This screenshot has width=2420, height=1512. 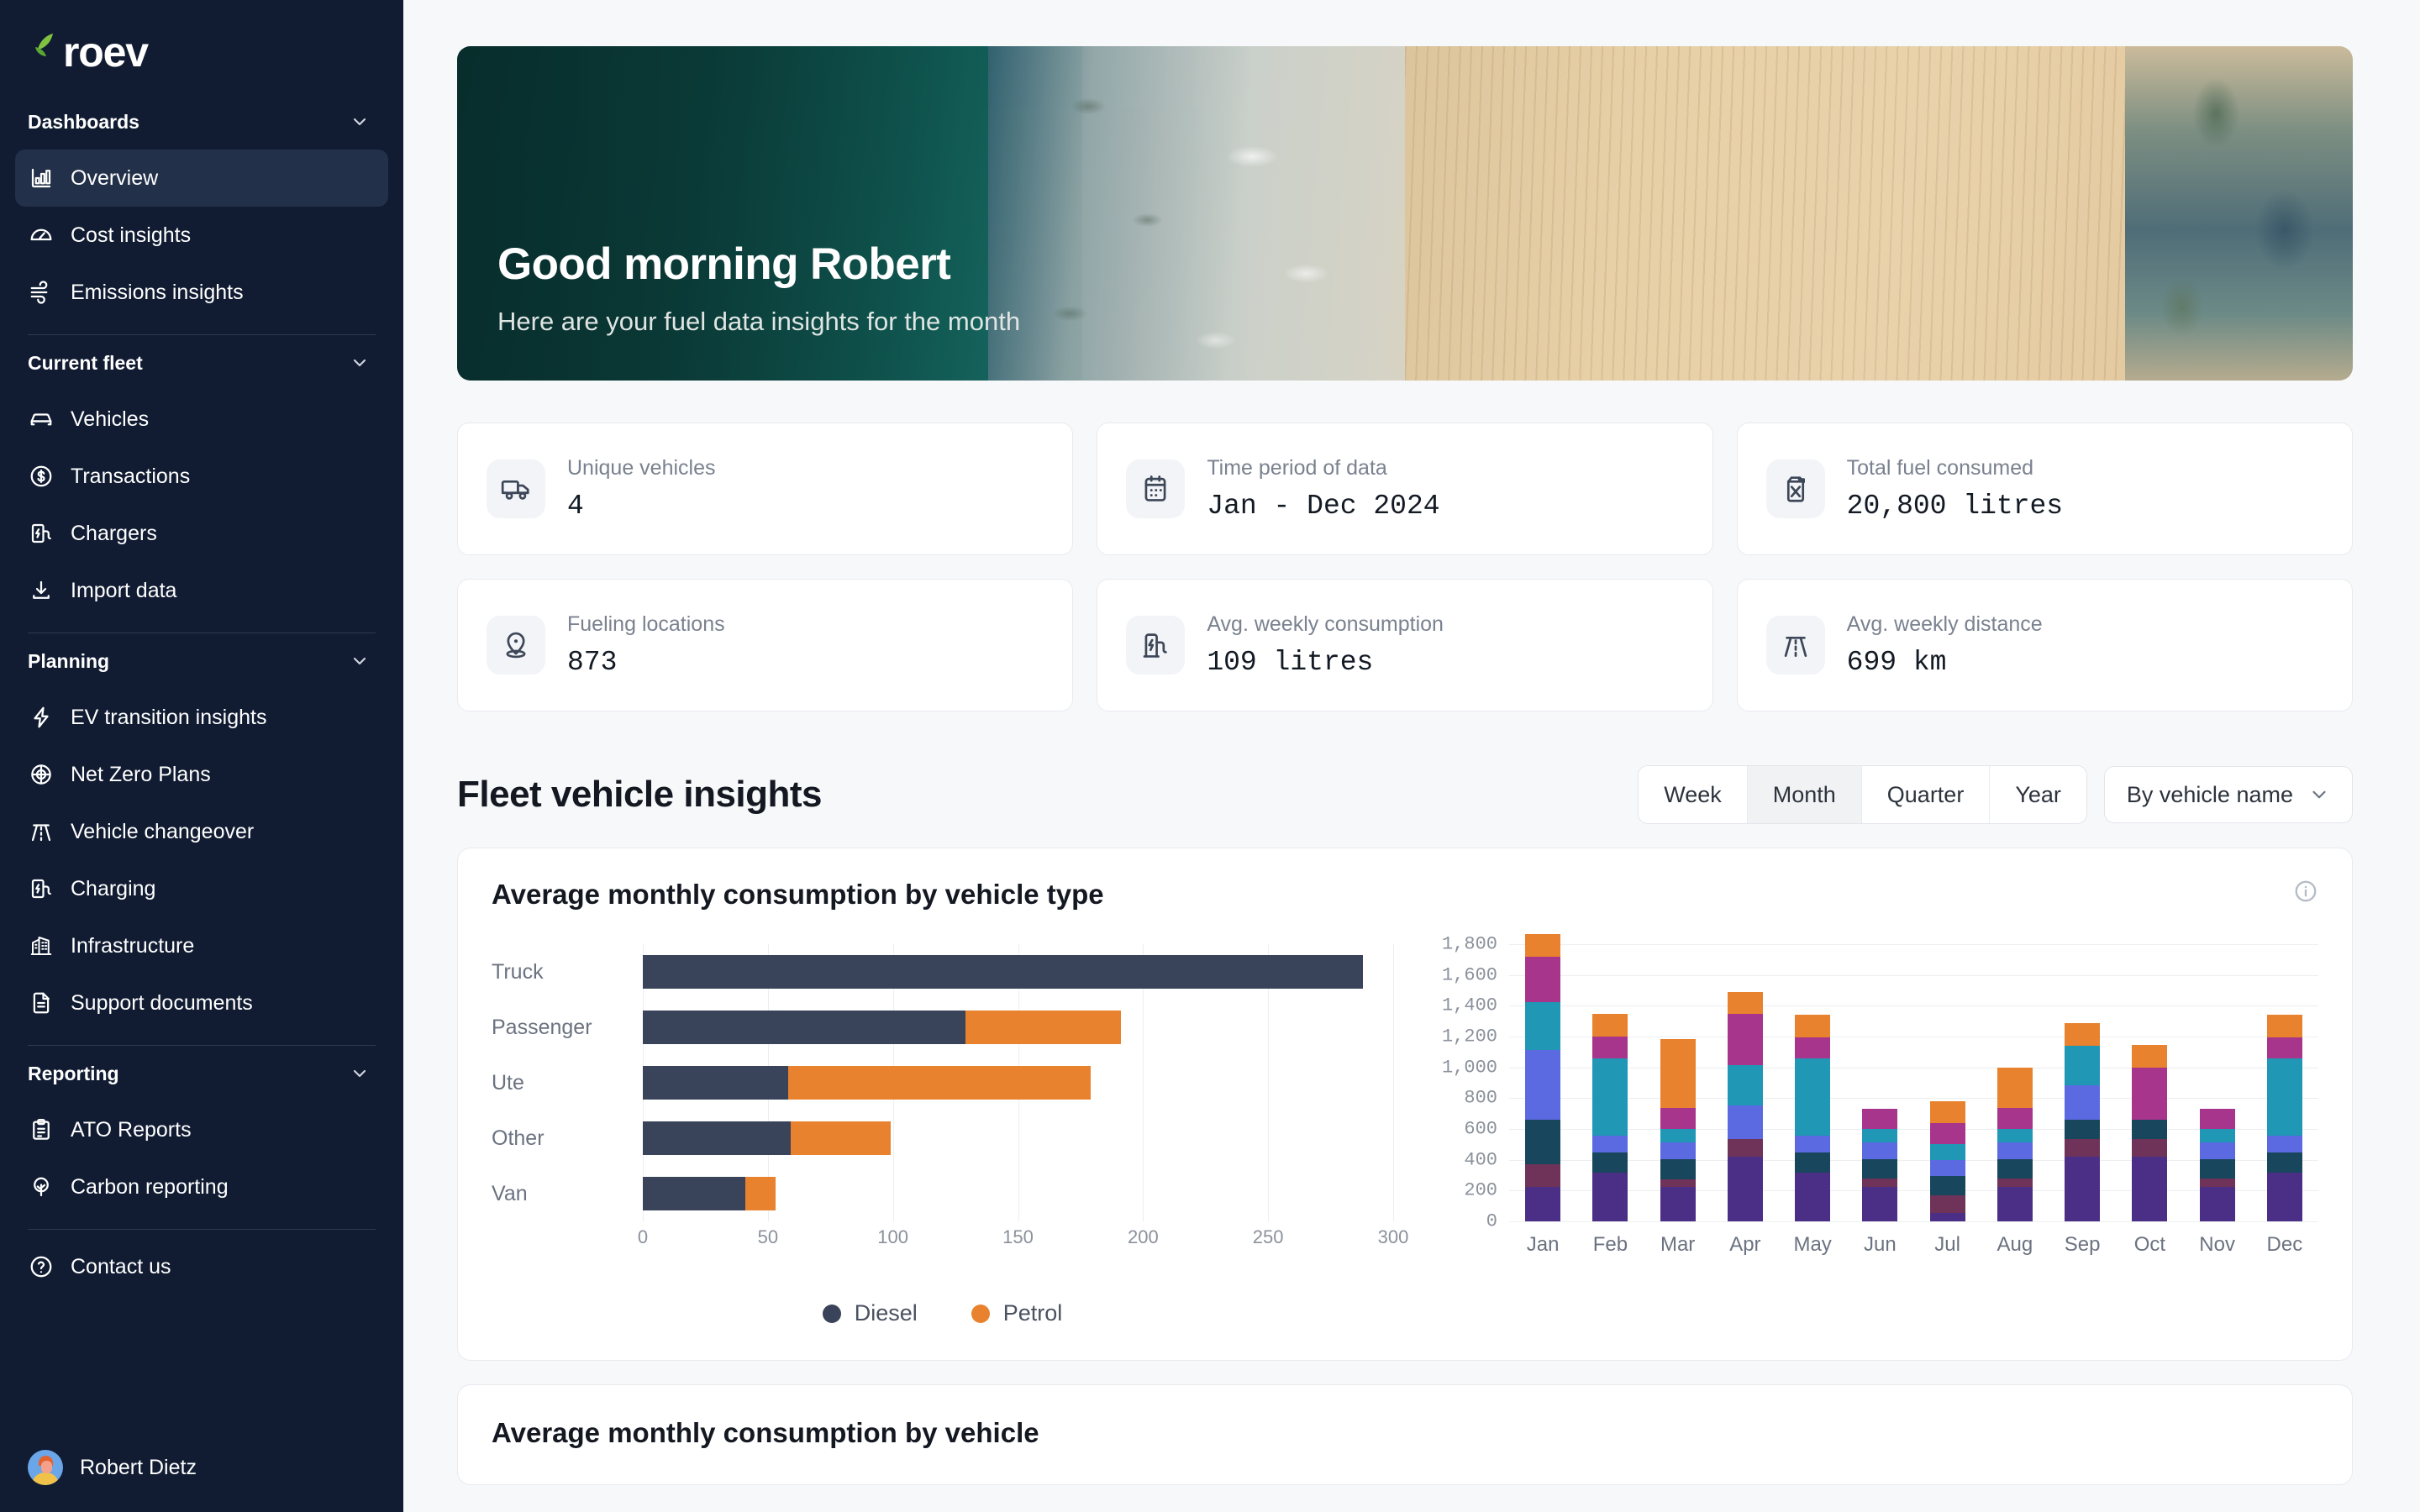 I want to click on sidebar-item-contact-us: Contact us, so click(x=202, y=1266).